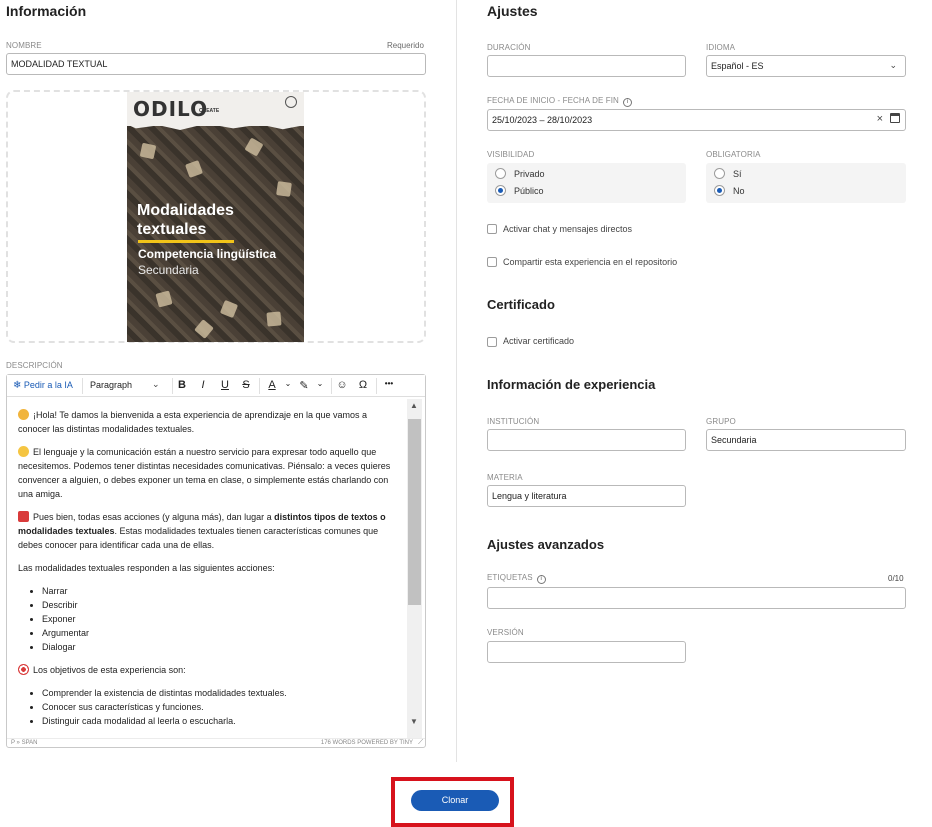 This screenshot has width=932, height=827. Describe the element at coordinates (24, 743) in the screenshot. I see `element-path: P » SPAN` at that location.